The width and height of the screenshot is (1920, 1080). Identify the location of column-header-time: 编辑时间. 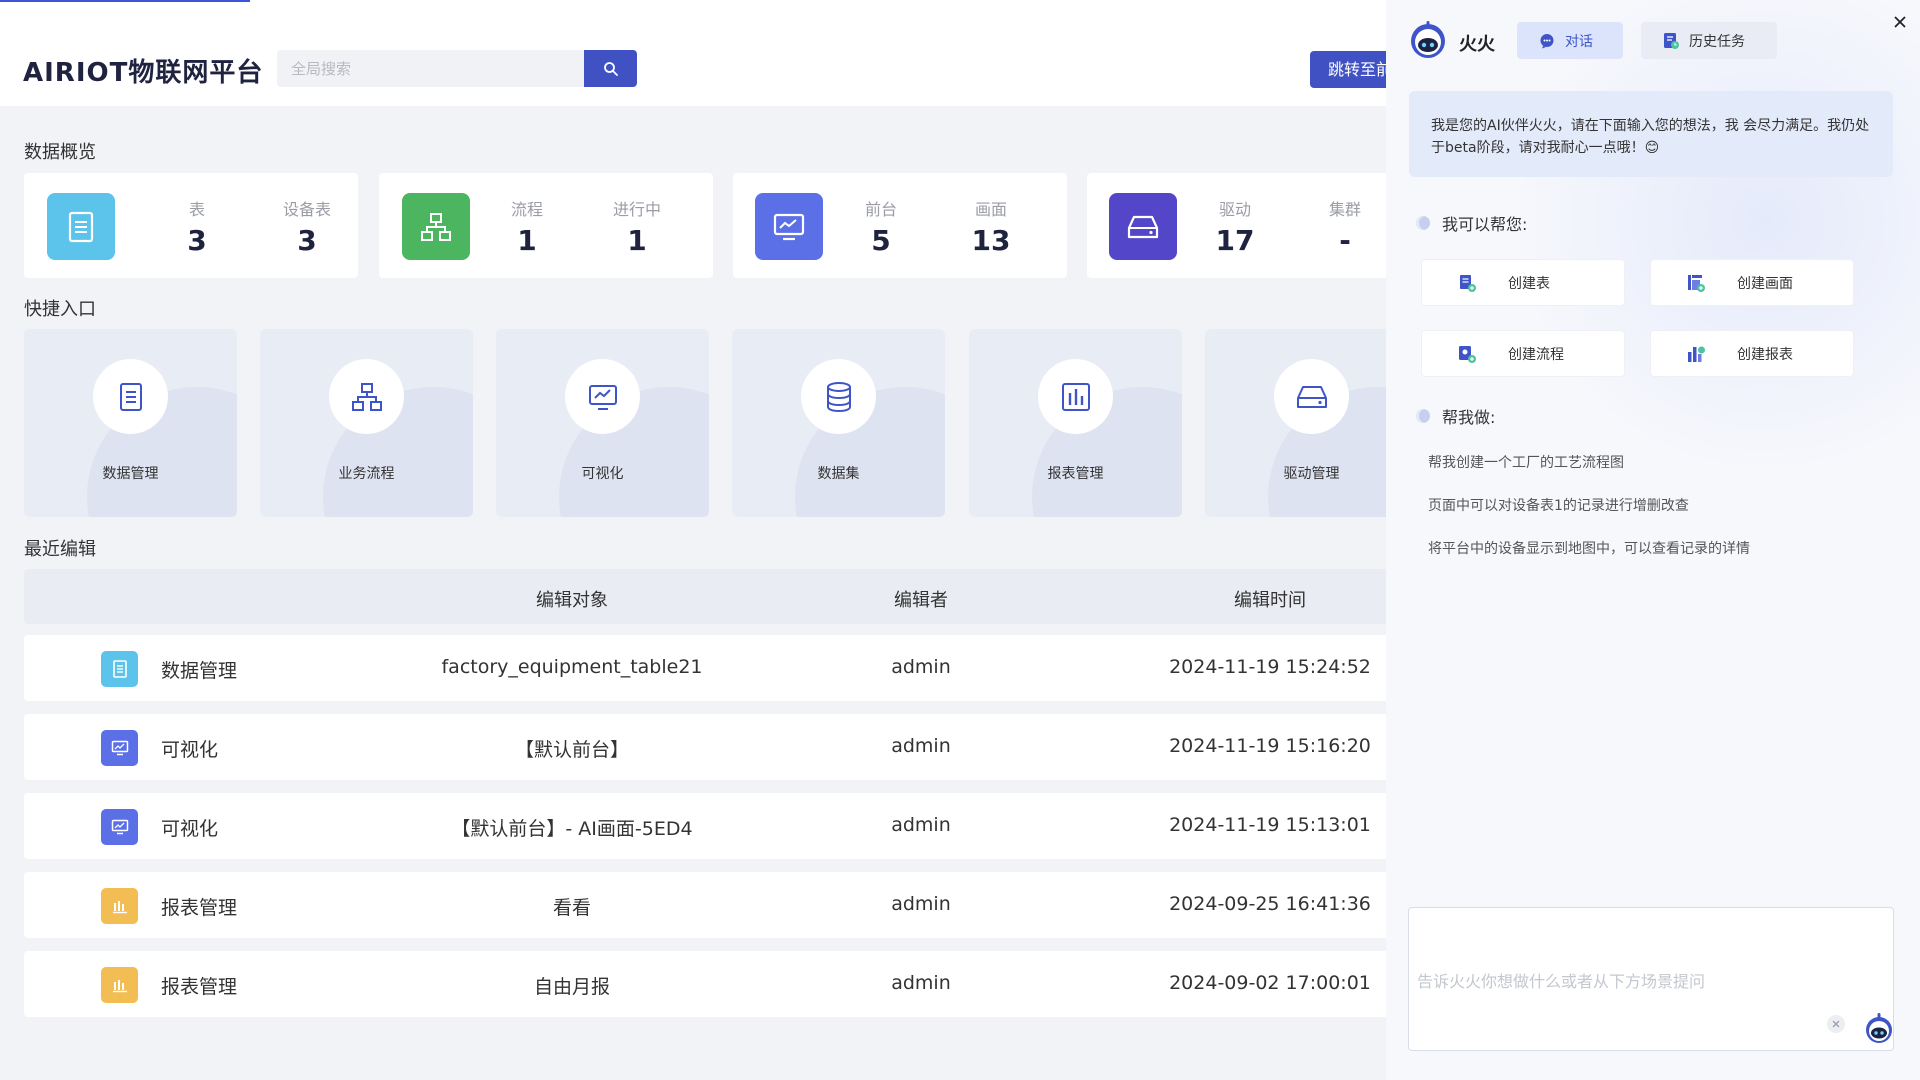
(1270, 600).